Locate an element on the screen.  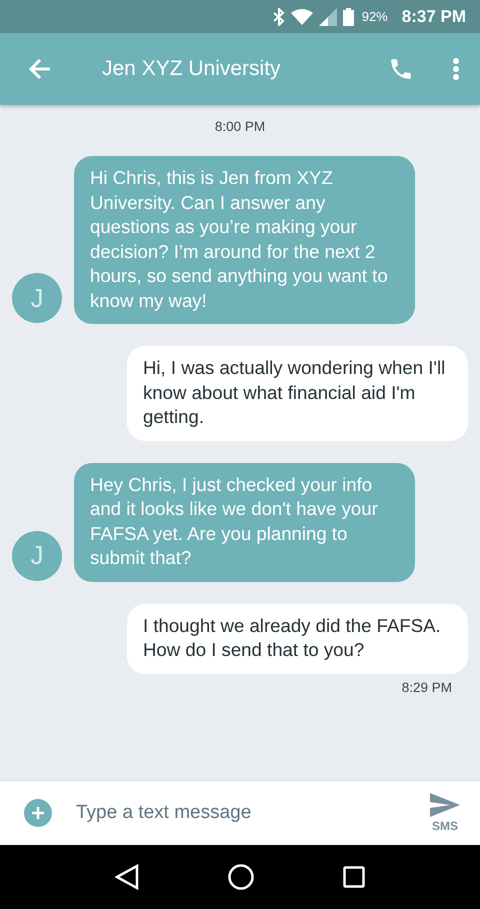
home-nav-icon is located at coordinates (241, 877).